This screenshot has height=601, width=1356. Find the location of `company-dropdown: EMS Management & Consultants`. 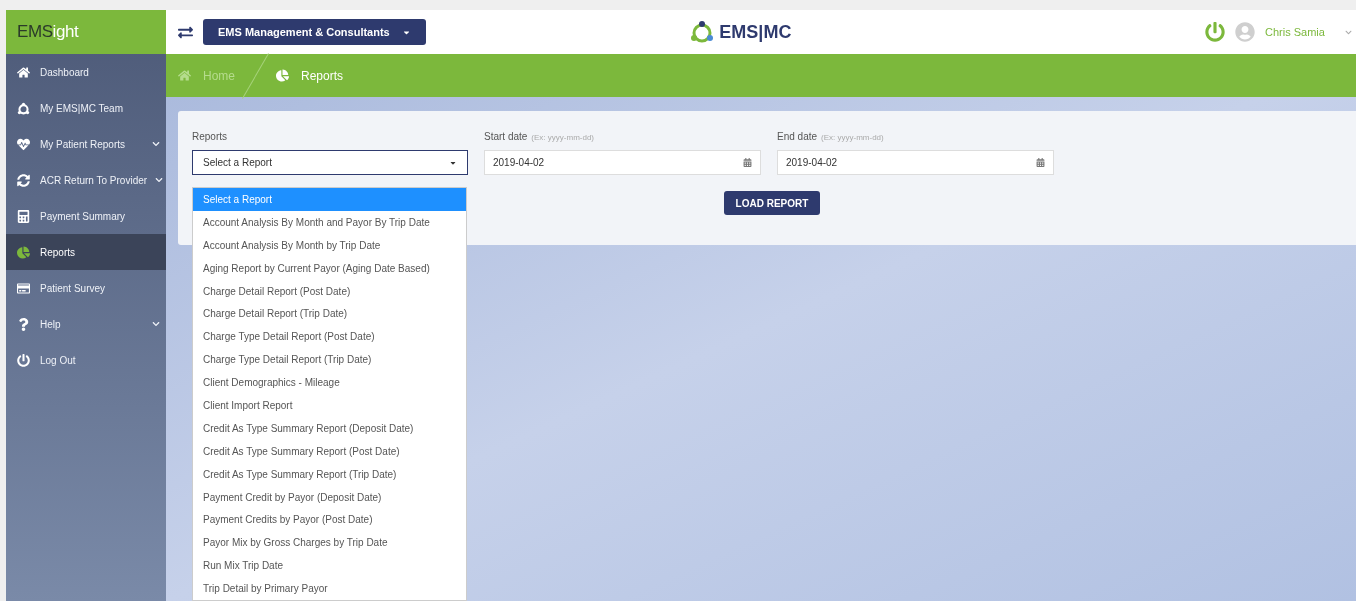

company-dropdown: EMS Management & Consultants is located at coordinates (314, 32).